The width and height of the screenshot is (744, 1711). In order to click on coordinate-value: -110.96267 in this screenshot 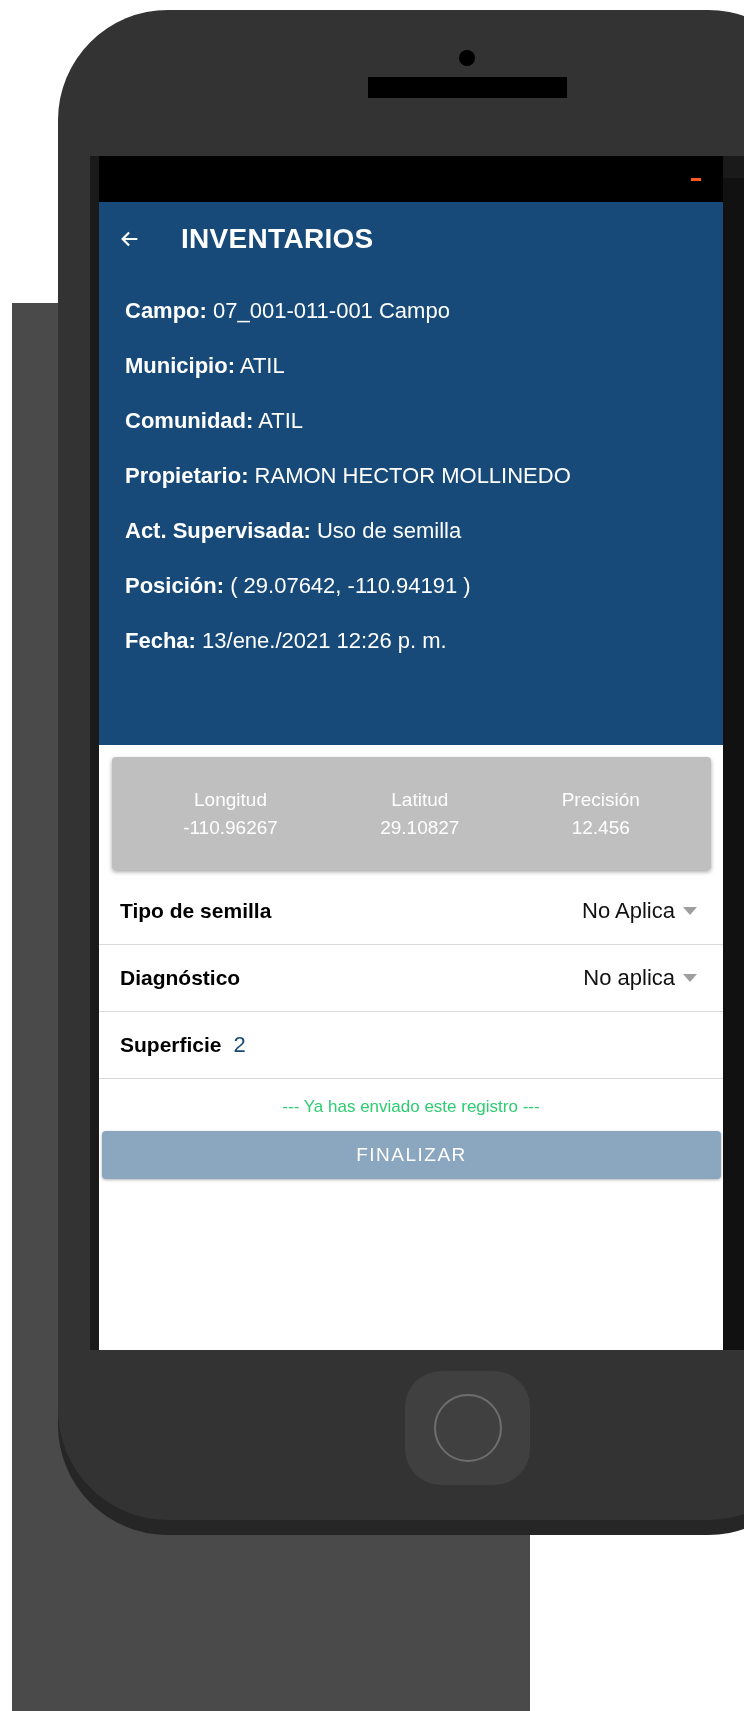, I will do `click(230, 827)`.